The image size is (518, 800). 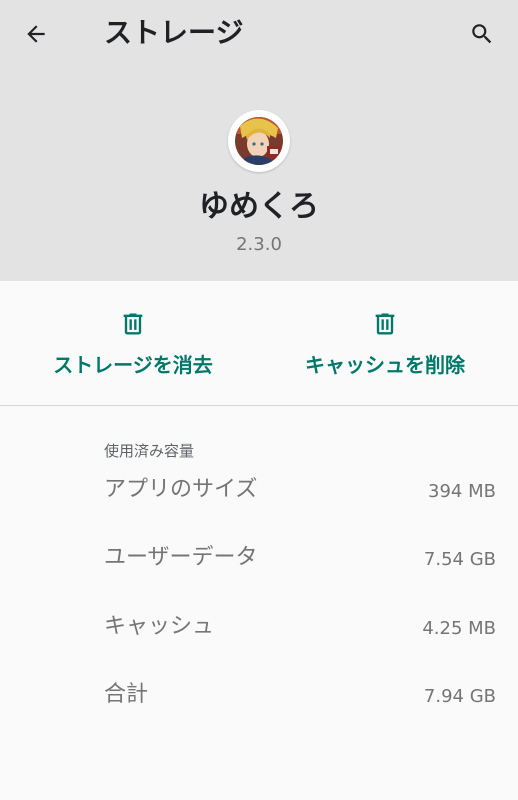 I want to click on clear-cache-icon-wrap, so click(x=385, y=330).